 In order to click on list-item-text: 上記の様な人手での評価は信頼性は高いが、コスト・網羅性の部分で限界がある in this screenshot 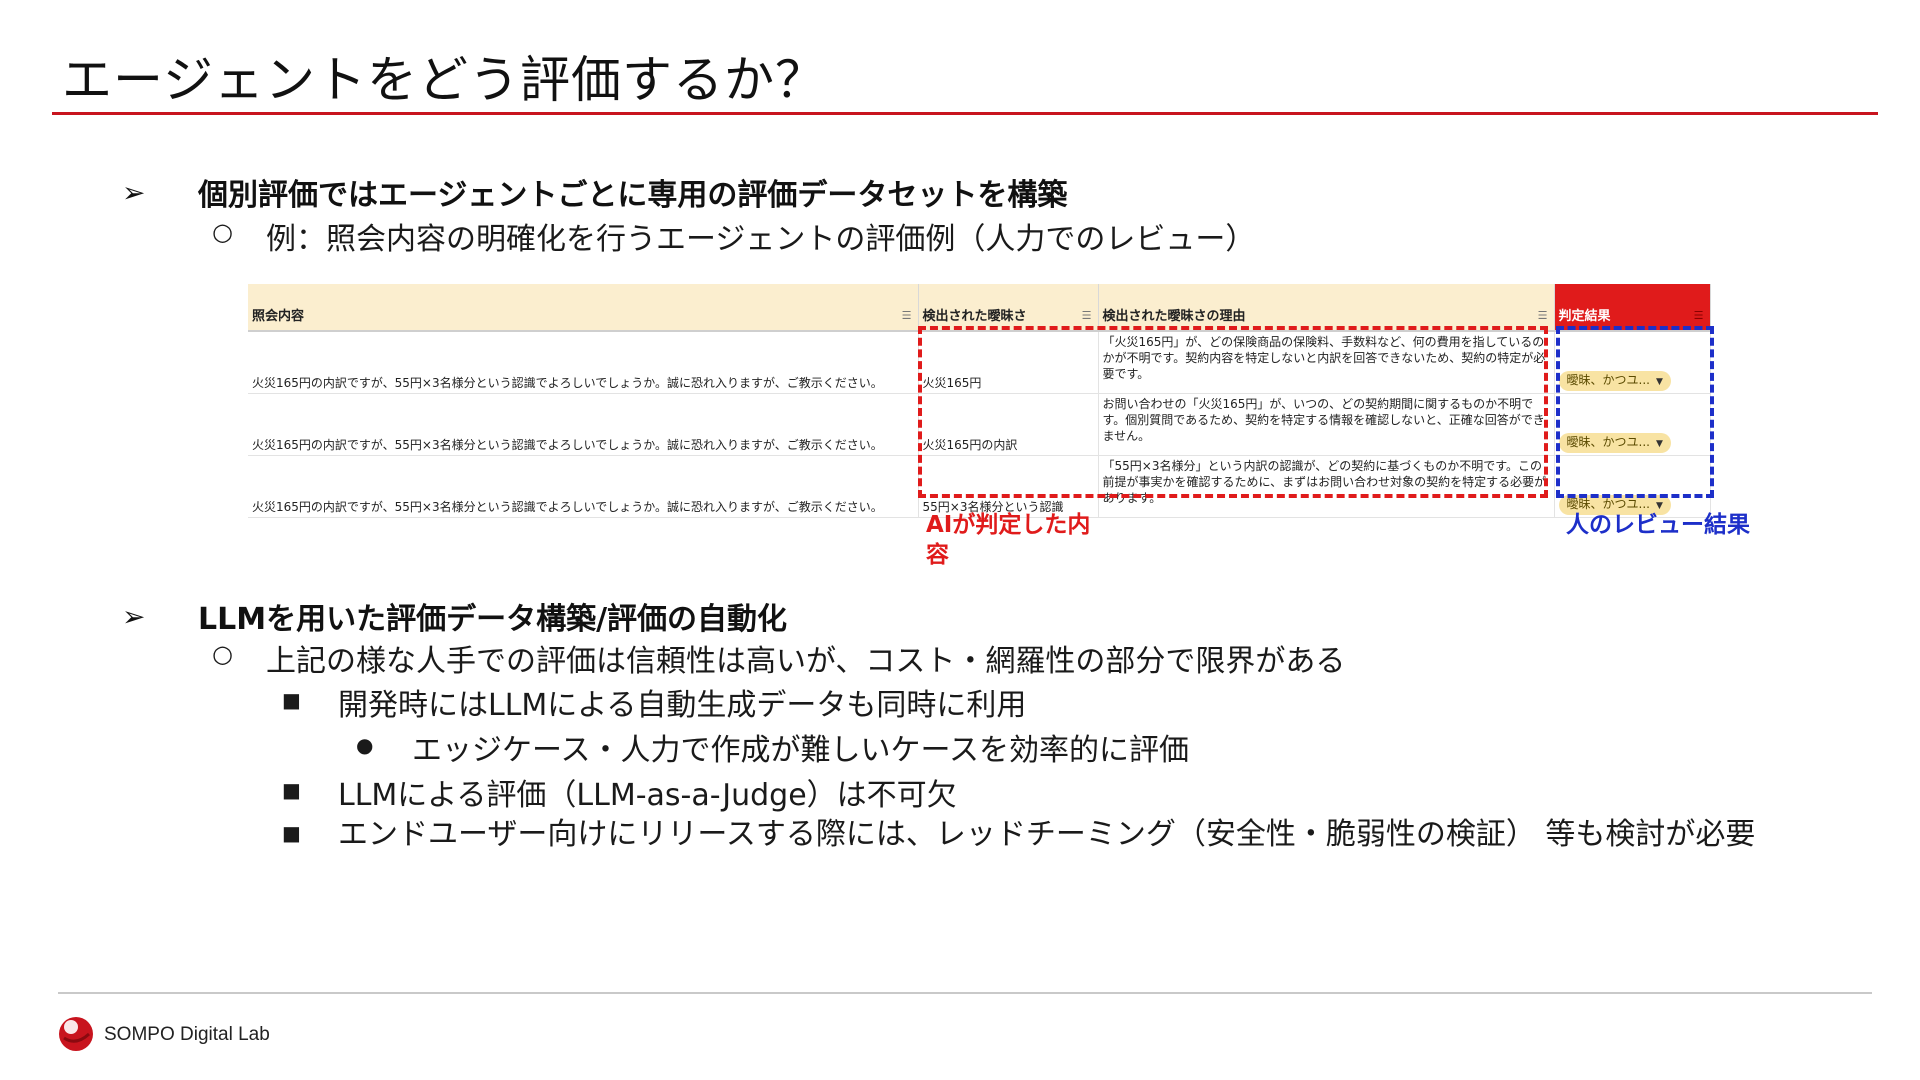, I will do `click(806, 661)`.